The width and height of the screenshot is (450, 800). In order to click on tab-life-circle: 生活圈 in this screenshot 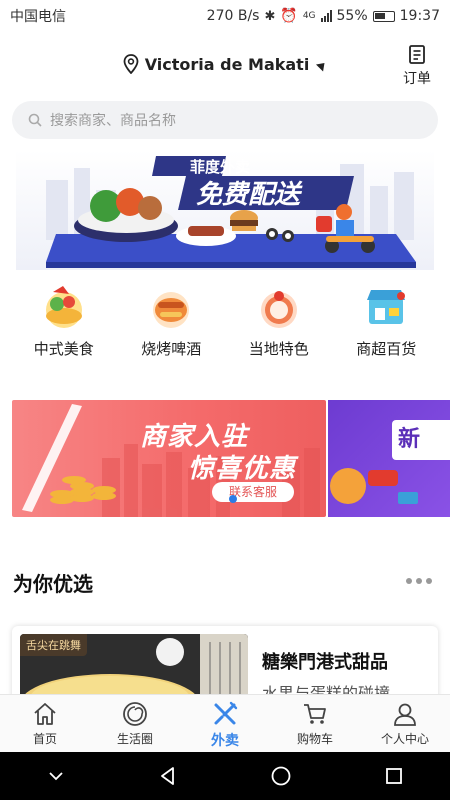, I will do `click(135, 723)`.